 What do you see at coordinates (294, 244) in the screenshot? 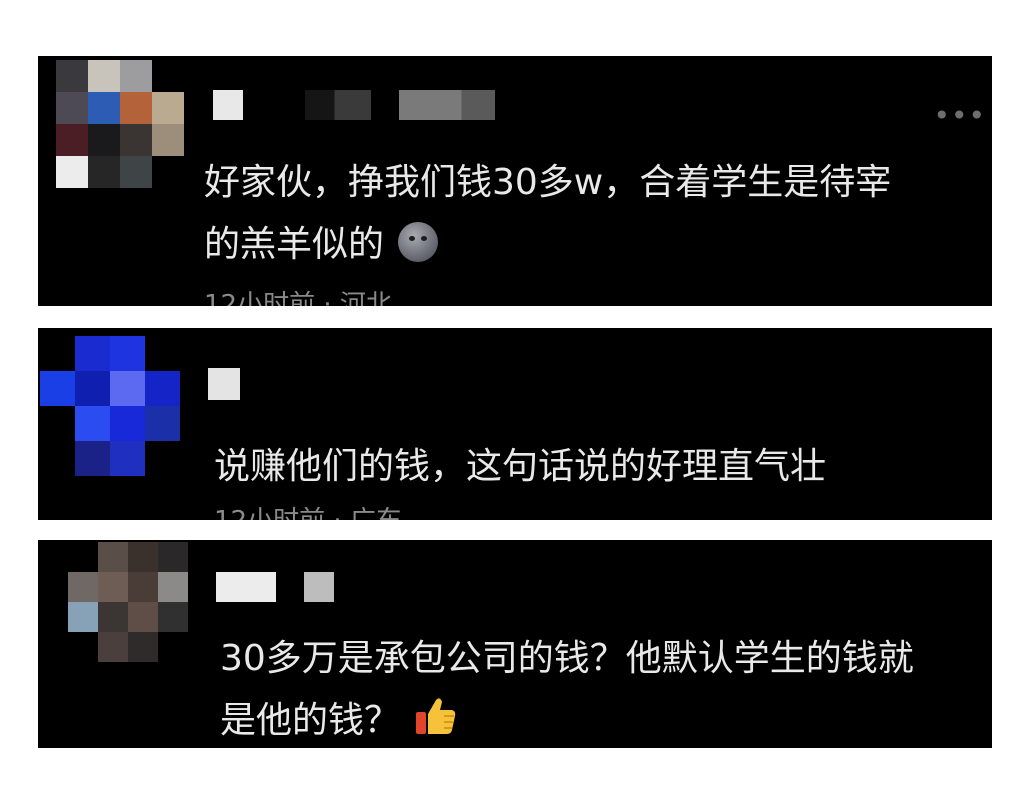
I see `comment-text-line: 的羔羊似的` at bounding box center [294, 244].